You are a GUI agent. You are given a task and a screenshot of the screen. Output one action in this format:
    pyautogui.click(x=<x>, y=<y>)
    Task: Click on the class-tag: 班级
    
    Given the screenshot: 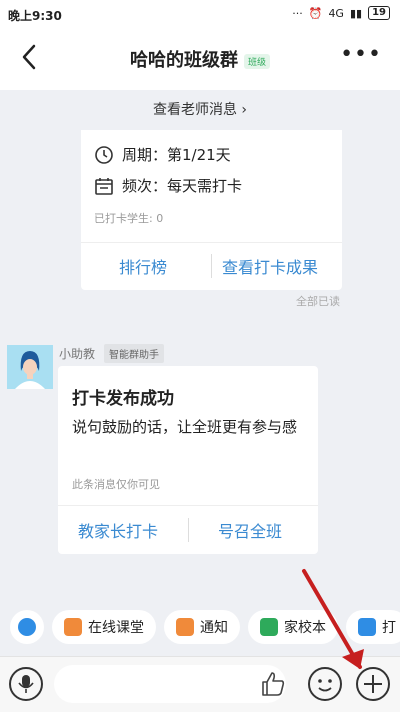 What is the action you would take?
    pyautogui.click(x=256, y=61)
    